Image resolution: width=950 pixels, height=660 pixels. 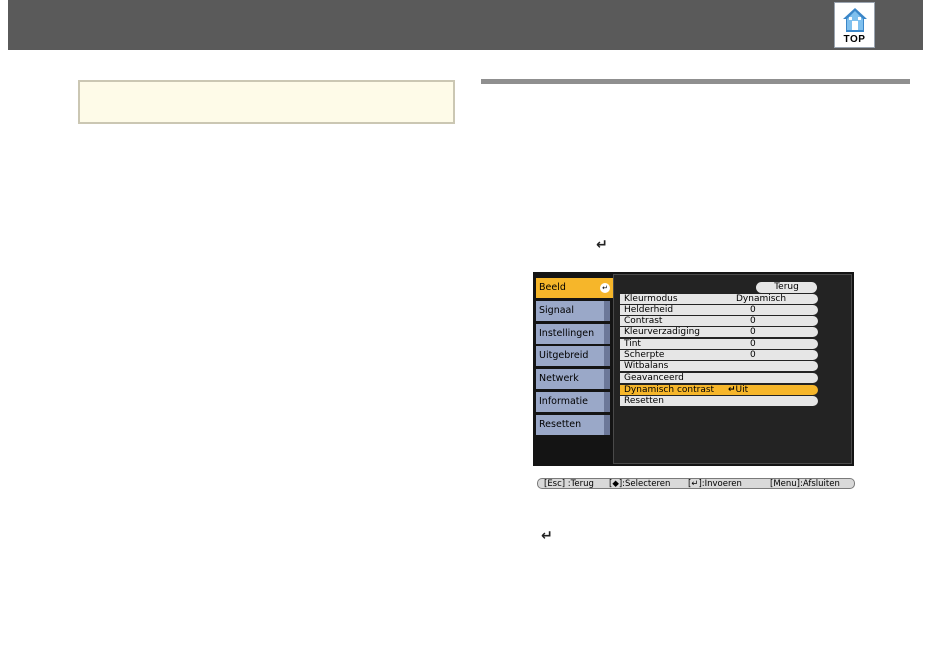 I want to click on sidebar-item-label: Netwerk, so click(x=559, y=378).